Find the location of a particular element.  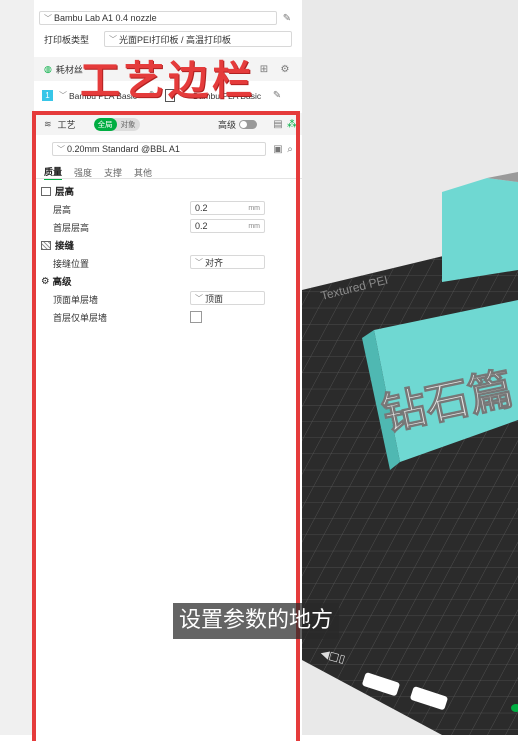

plate-row: 打印板类型 ﹀ 光面PEI打印板 / 高温打印板 is located at coordinates (168, 39).